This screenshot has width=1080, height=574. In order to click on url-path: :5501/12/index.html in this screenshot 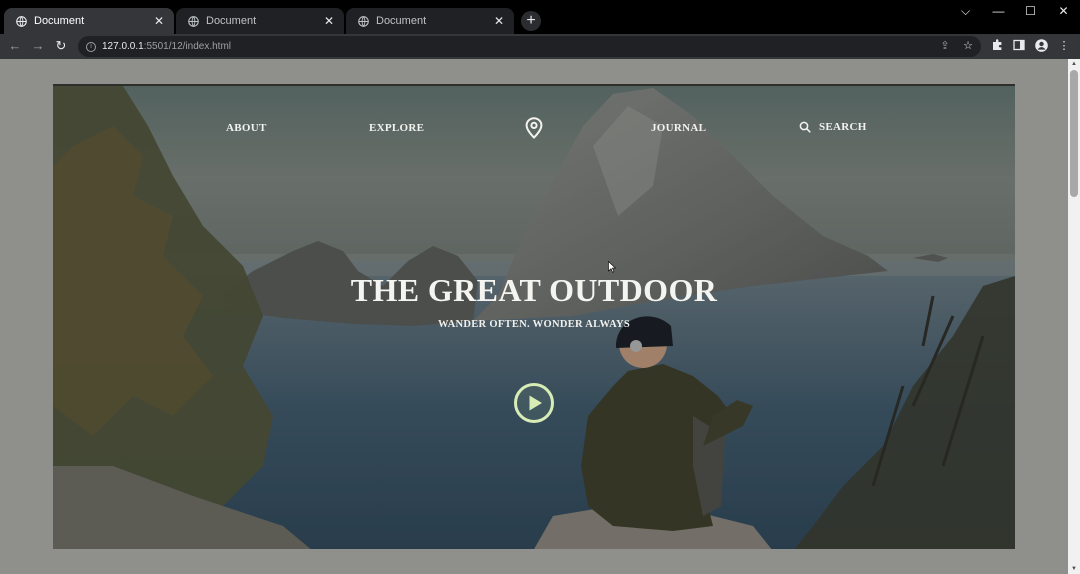, I will do `click(187, 46)`.